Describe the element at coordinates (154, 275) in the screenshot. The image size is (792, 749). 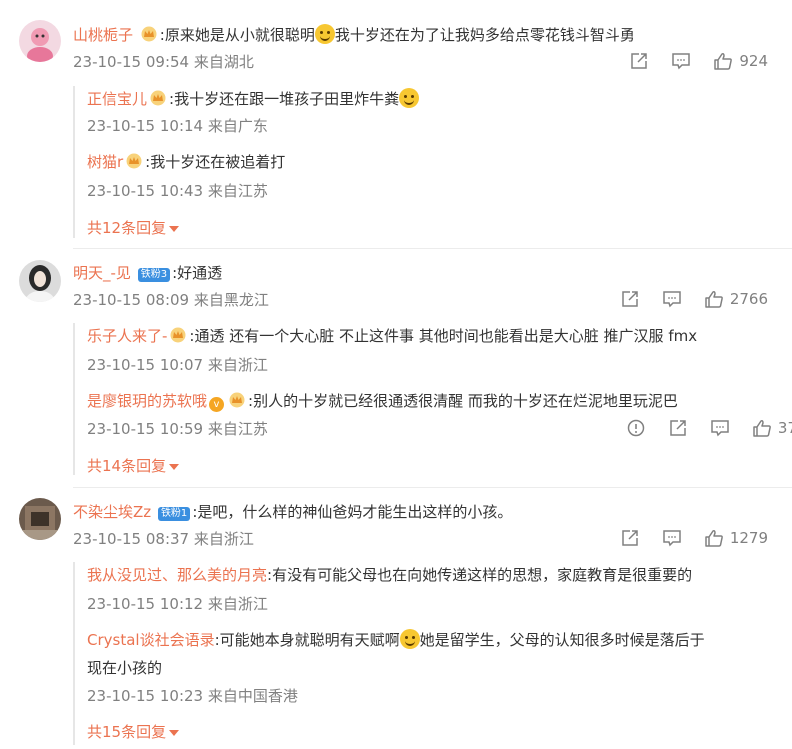
I see `fan-badge: 铁粉3` at that location.